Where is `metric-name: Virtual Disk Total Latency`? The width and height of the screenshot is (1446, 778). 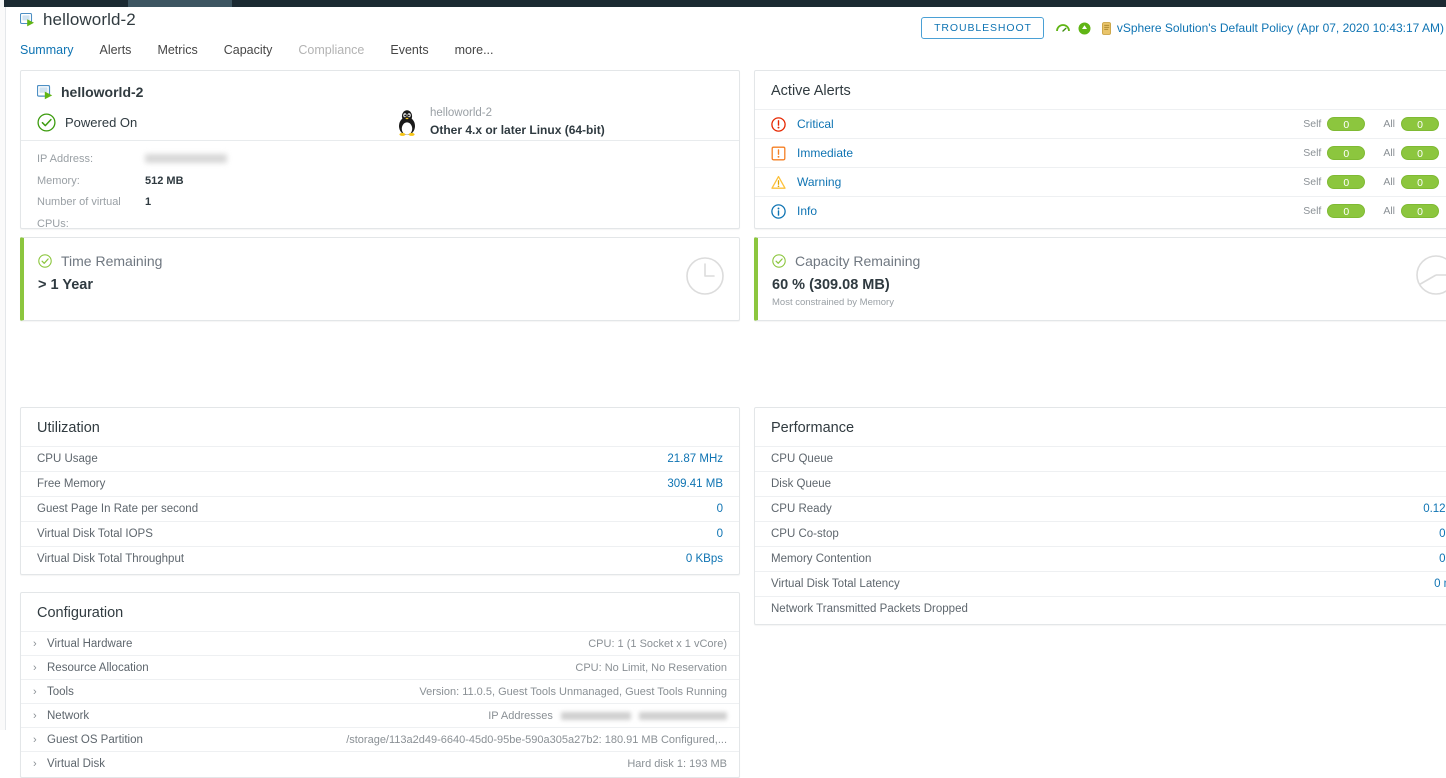 metric-name: Virtual Disk Total Latency is located at coordinates (835, 584).